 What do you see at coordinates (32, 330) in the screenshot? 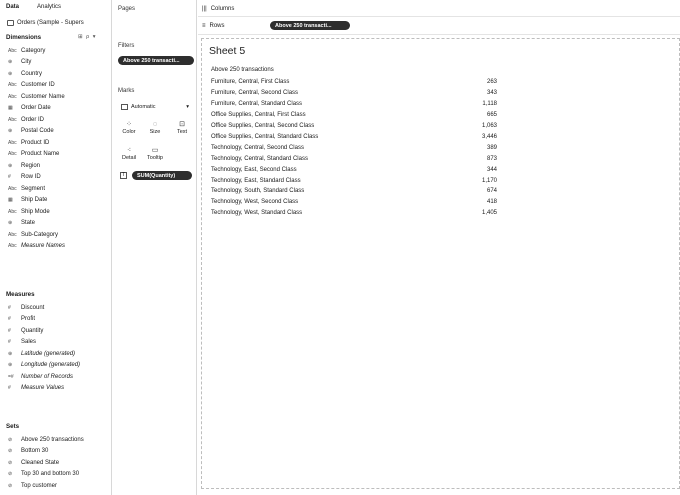
I see `field-label: Quantity` at bounding box center [32, 330].